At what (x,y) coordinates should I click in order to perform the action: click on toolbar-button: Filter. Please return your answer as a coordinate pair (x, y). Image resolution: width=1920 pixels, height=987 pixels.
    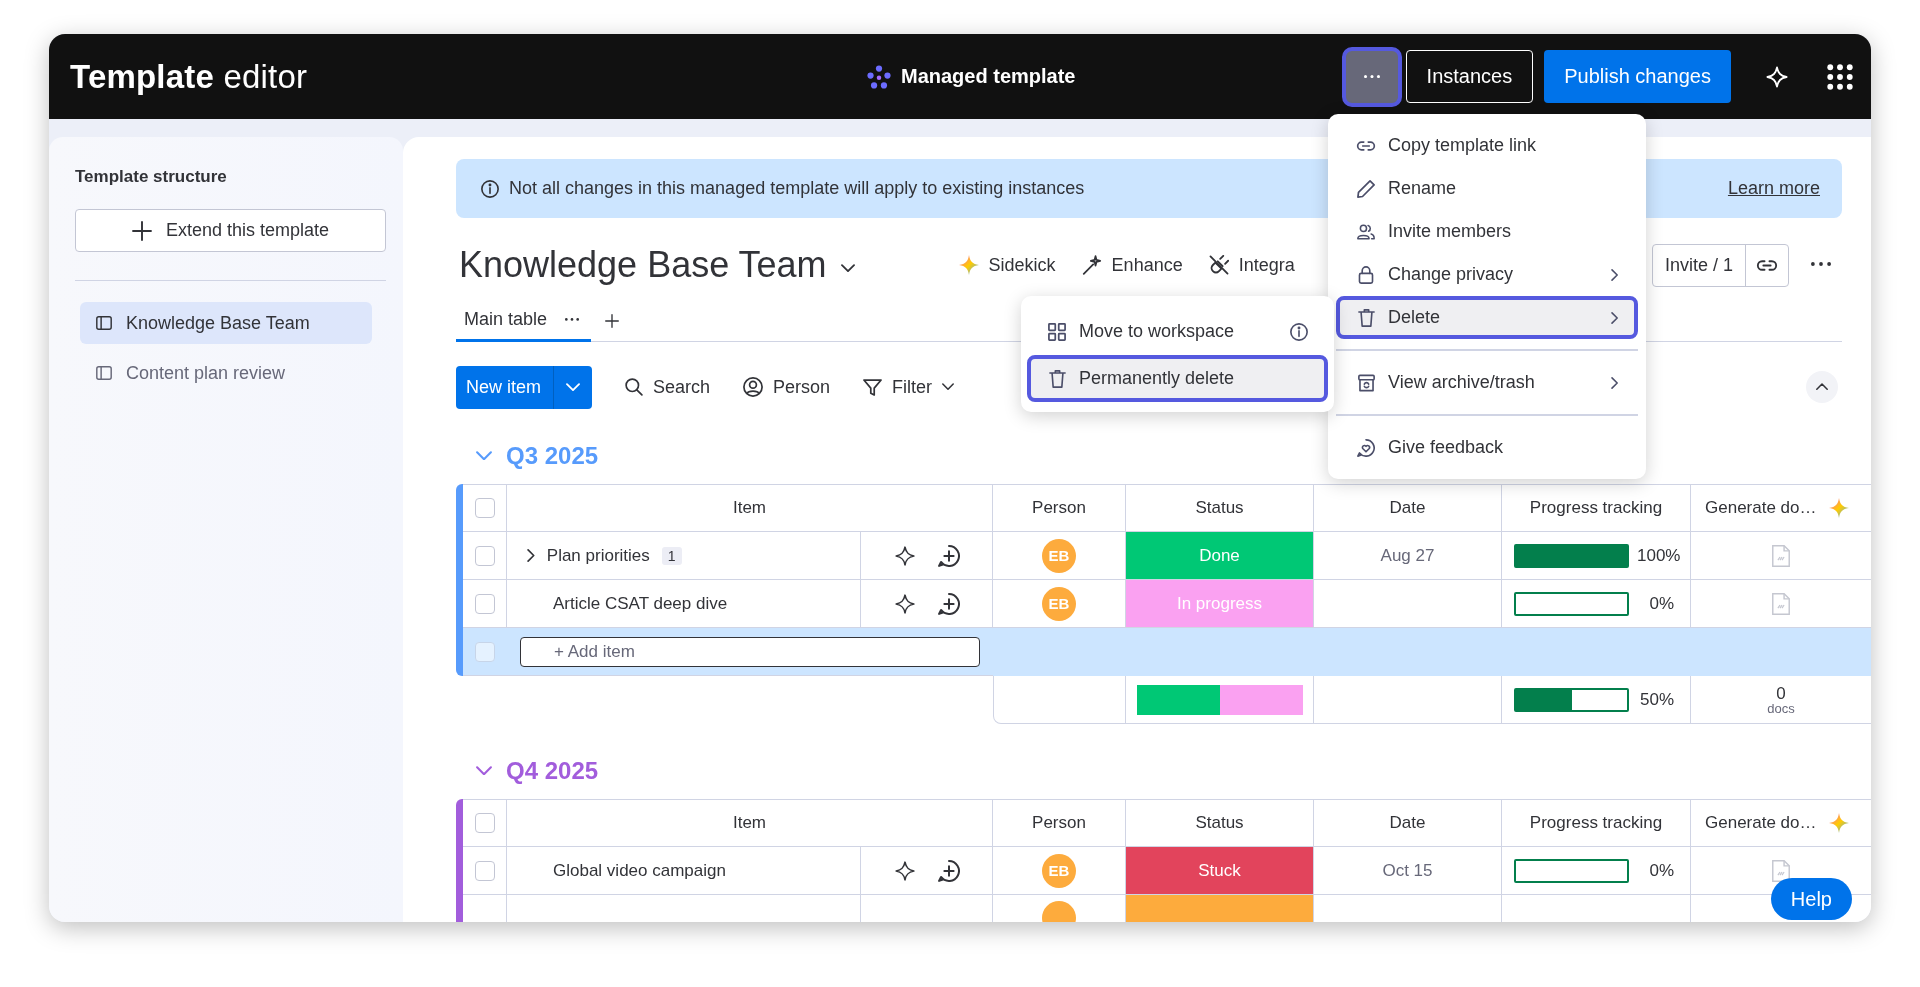
    Looking at the image, I should click on (909, 387).